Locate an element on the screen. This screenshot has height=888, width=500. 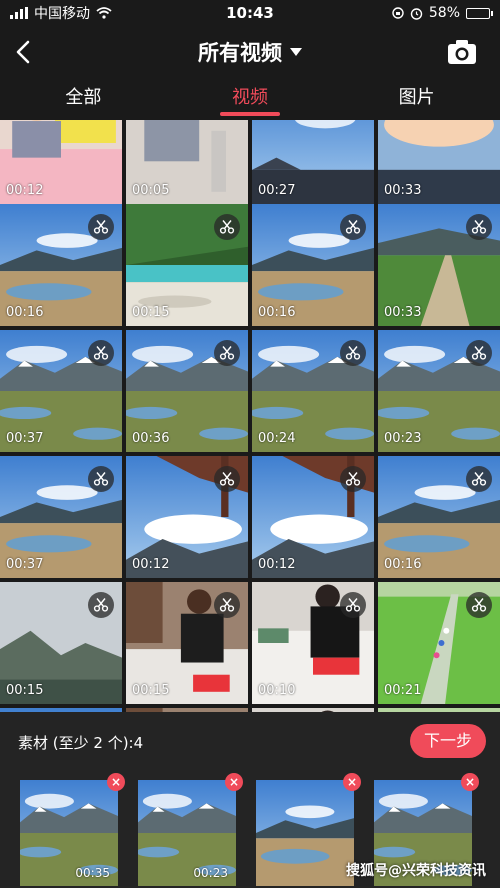
caret-down-icon is located at coordinates (296, 52).